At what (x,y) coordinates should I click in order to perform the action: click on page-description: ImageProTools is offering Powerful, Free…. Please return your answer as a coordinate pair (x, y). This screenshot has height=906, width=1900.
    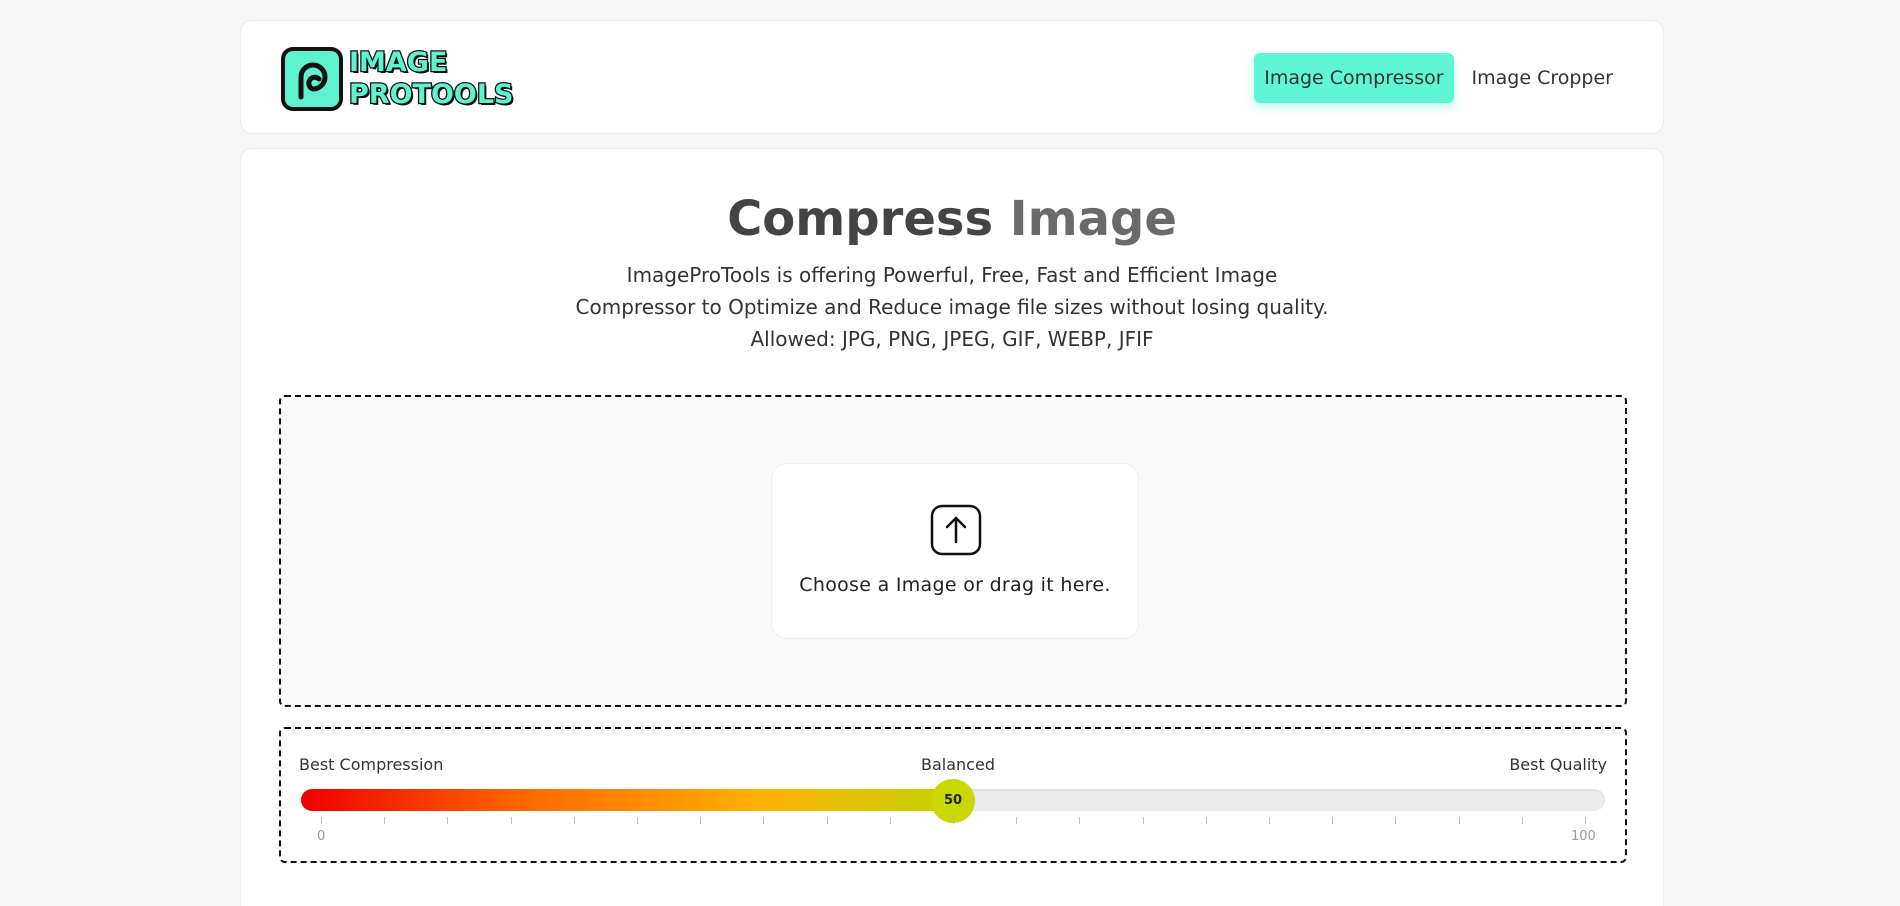
    Looking at the image, I should click on (952, 307).